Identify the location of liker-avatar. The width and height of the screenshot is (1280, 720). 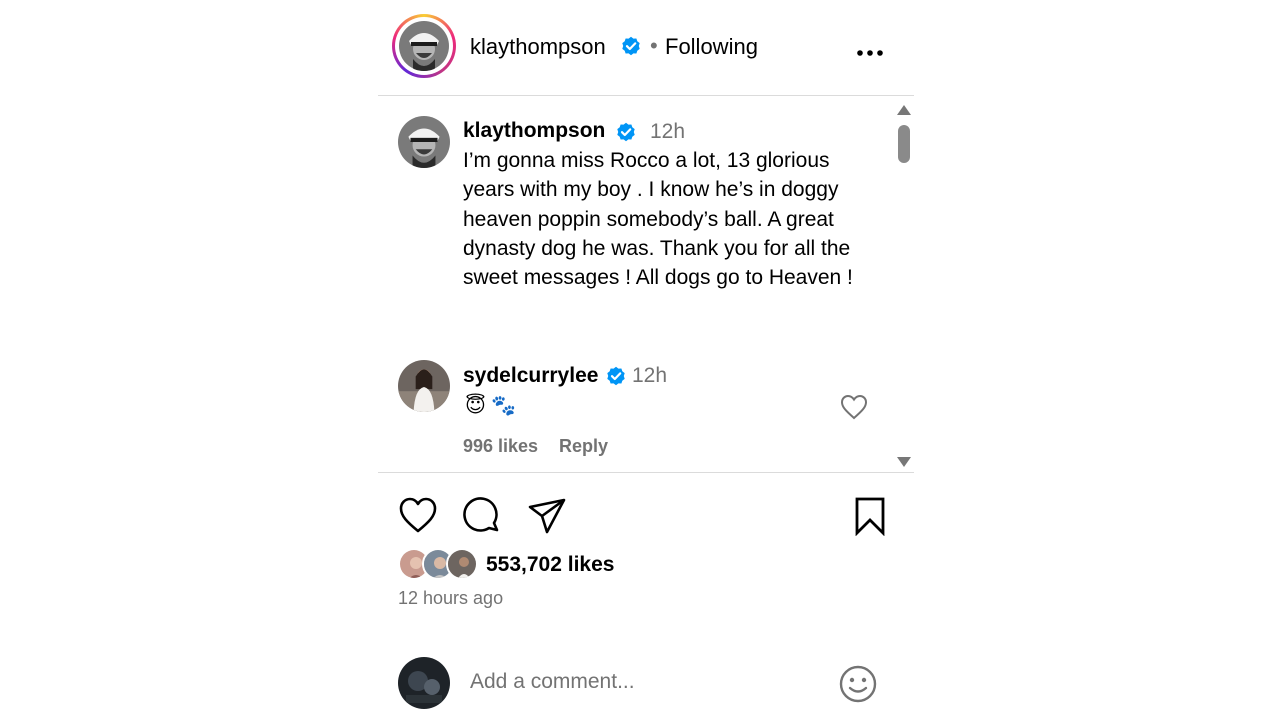
(462, 564).